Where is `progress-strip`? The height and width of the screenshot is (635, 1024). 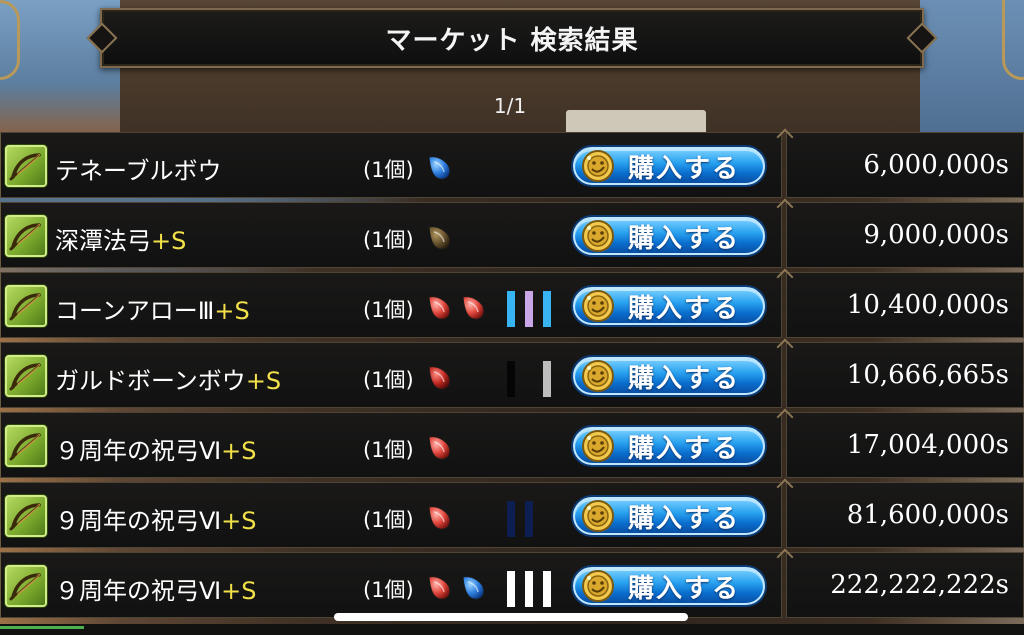 progress-strip is located at coordinates (42, 627).